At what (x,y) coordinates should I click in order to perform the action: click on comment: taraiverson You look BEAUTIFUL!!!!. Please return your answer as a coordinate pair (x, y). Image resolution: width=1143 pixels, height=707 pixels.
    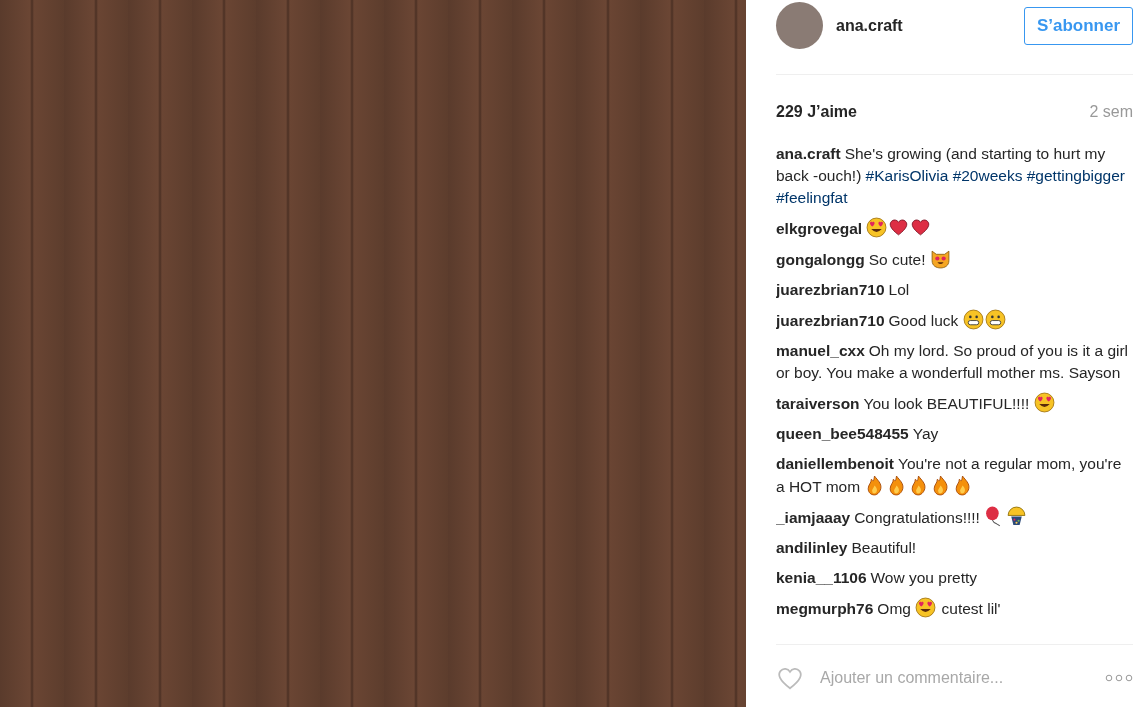
    Looking at the image, I should click on (954, 403).